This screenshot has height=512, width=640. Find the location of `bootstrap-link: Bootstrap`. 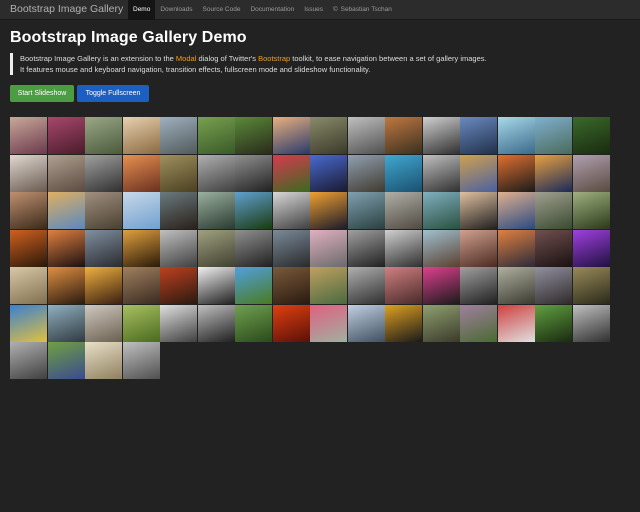

bootstrap-link: Bootstrap is located at coordinates (274, 58).